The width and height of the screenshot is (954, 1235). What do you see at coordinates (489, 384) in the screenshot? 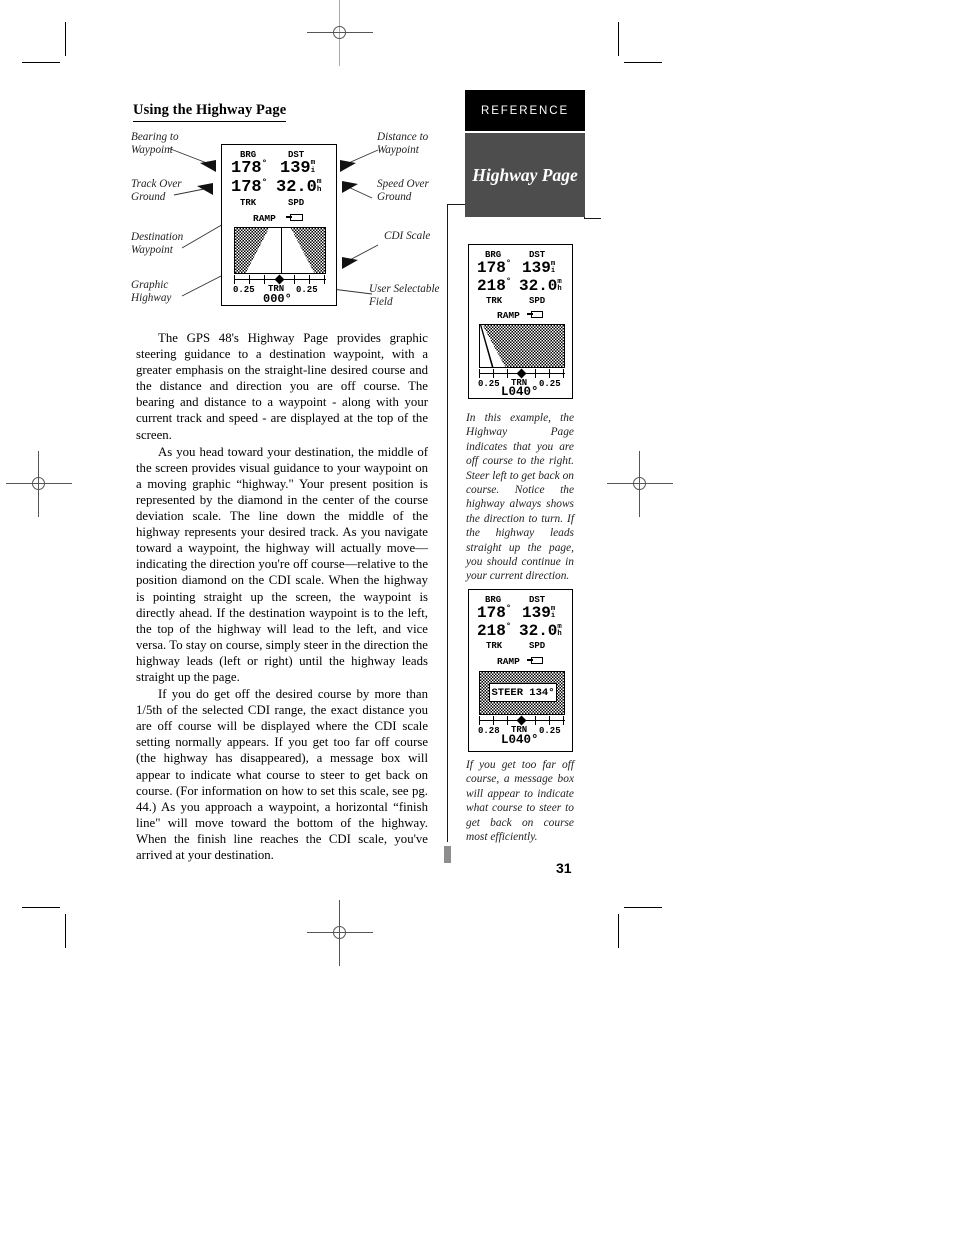
I see `gps-ex1-cdi-left: 0.25` at bounding box center [489, 384].